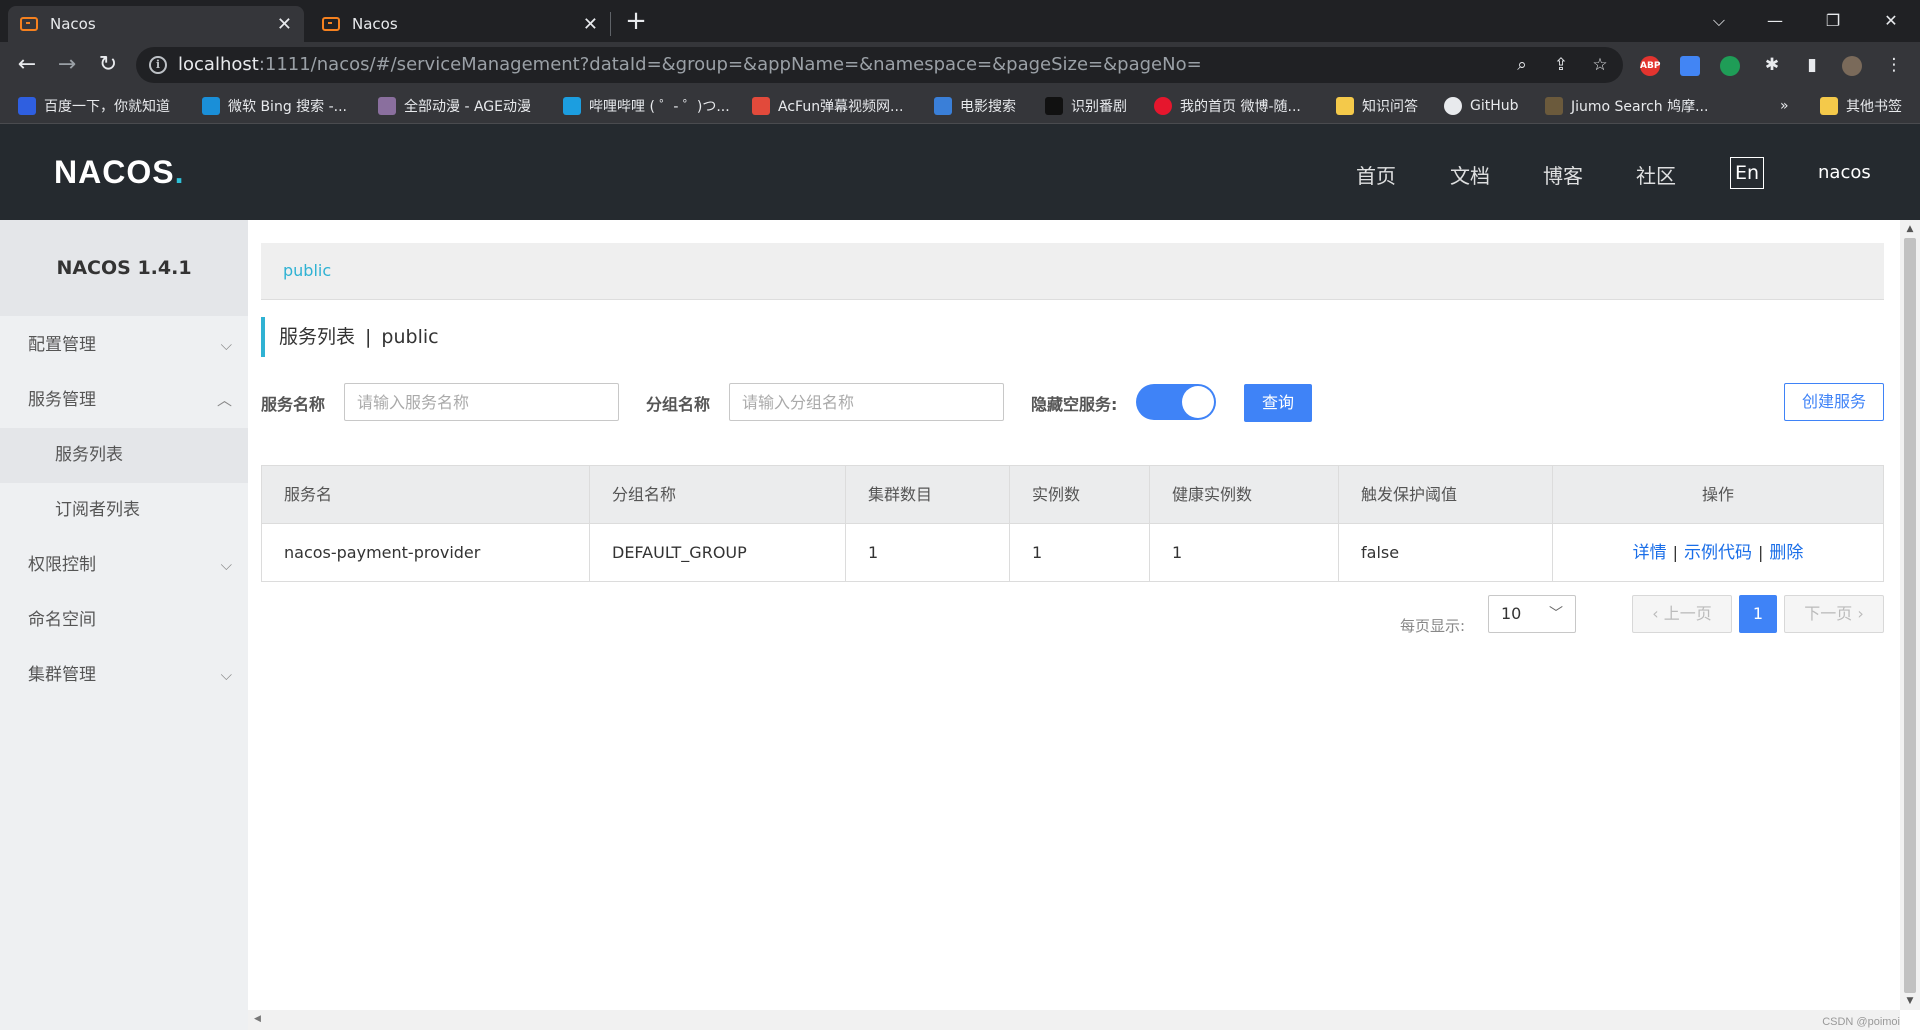 This screenshot has width=1920, height=1030. What do you see at coordinates (960, 172) in the screenshot?
I see `app-header: NACOS. 首页 文档 博客 社区 En nacos` at bounding box center [960, 172].